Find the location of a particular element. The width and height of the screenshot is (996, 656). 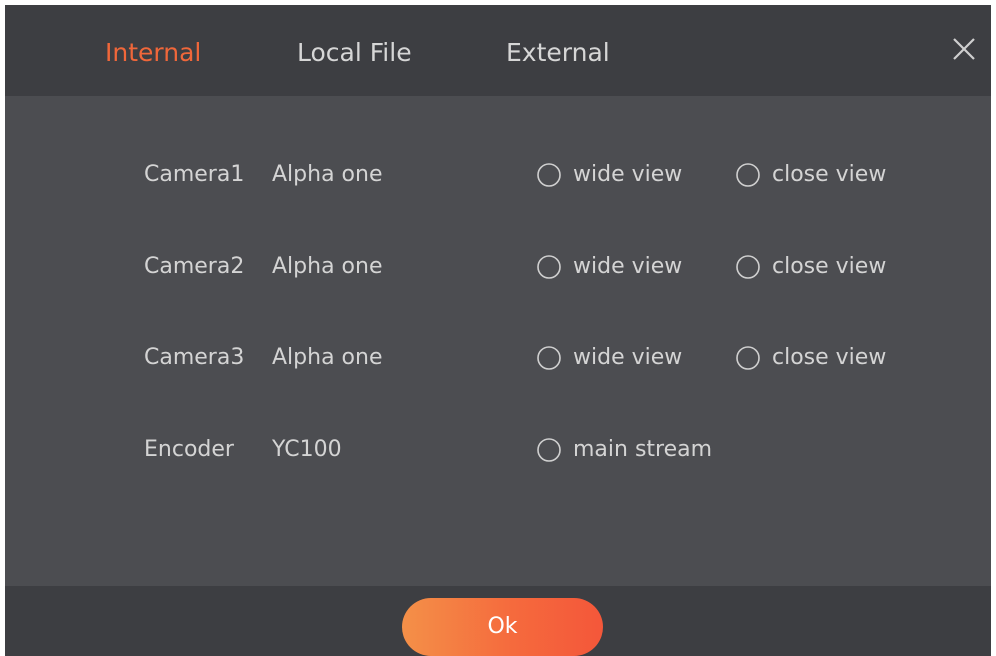

option-label: main stream is located at coordinates (643, 449).